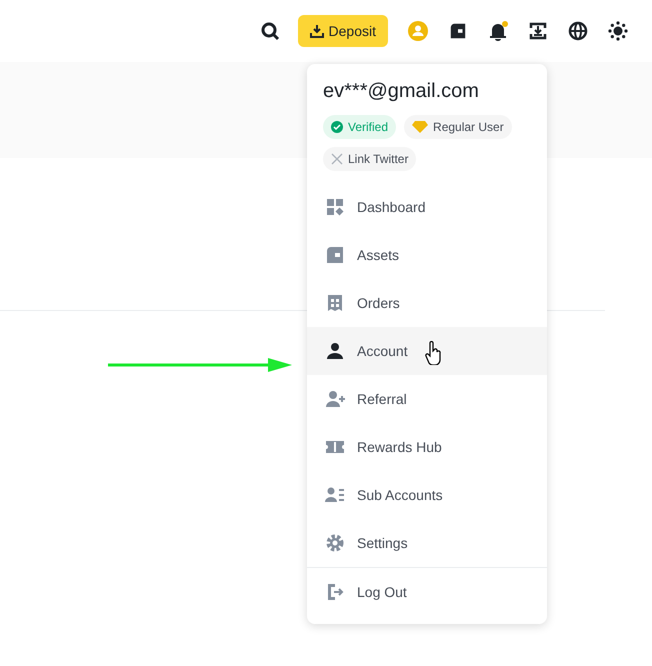  Describe the element at coordinates (335, 399) in the screenshot. I see `user-plus-icon` at that location.